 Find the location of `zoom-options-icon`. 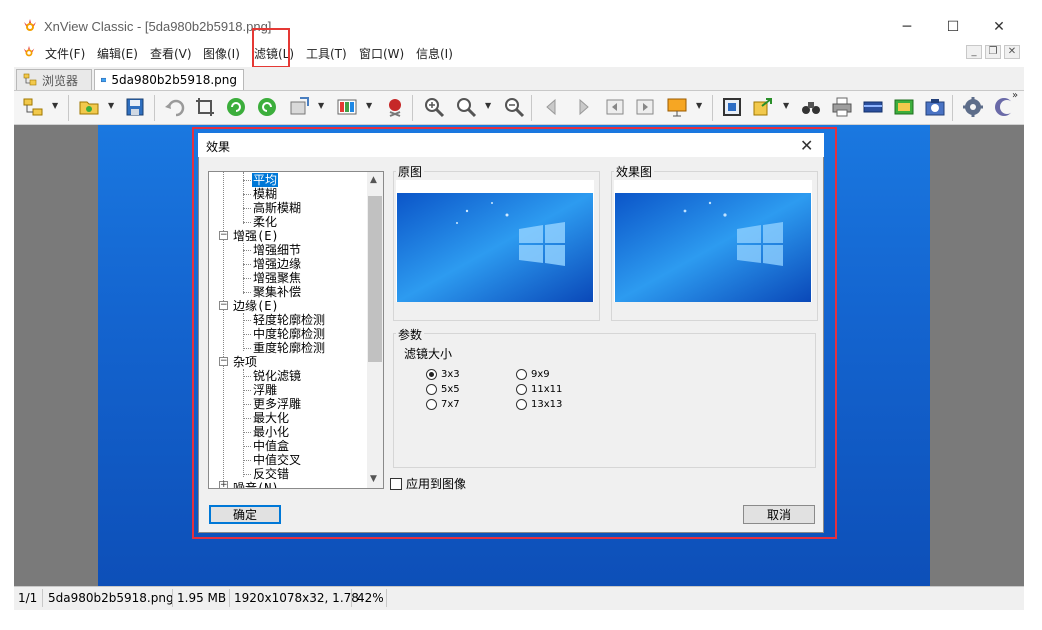

zoom-options-icon is located at coordinates (466, 107).